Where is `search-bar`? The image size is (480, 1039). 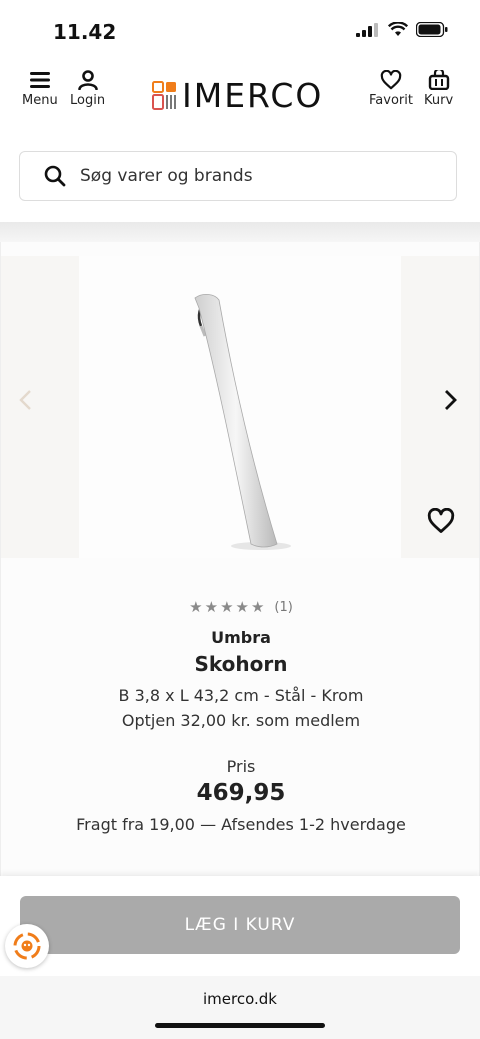
search-bar is located at coordinates (238, 176).